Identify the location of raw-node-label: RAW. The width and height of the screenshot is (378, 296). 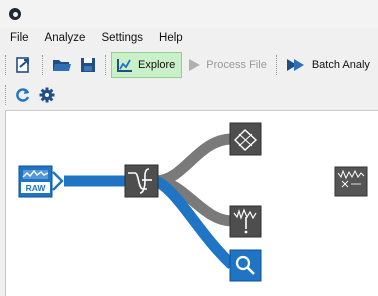
(36, 188).